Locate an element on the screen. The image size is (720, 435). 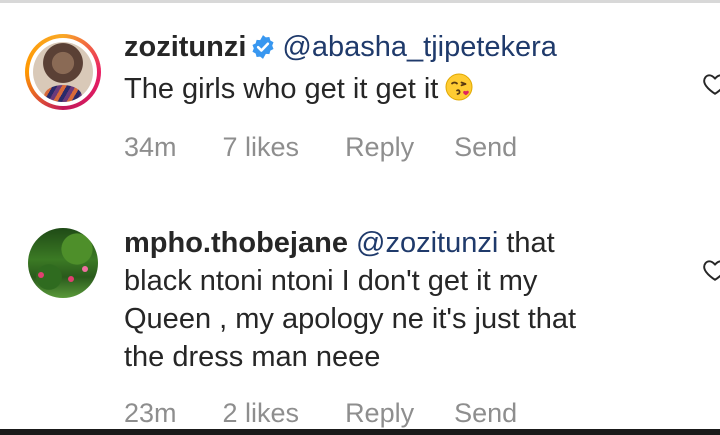
bottom-divider is located at coordinates (360, 432).